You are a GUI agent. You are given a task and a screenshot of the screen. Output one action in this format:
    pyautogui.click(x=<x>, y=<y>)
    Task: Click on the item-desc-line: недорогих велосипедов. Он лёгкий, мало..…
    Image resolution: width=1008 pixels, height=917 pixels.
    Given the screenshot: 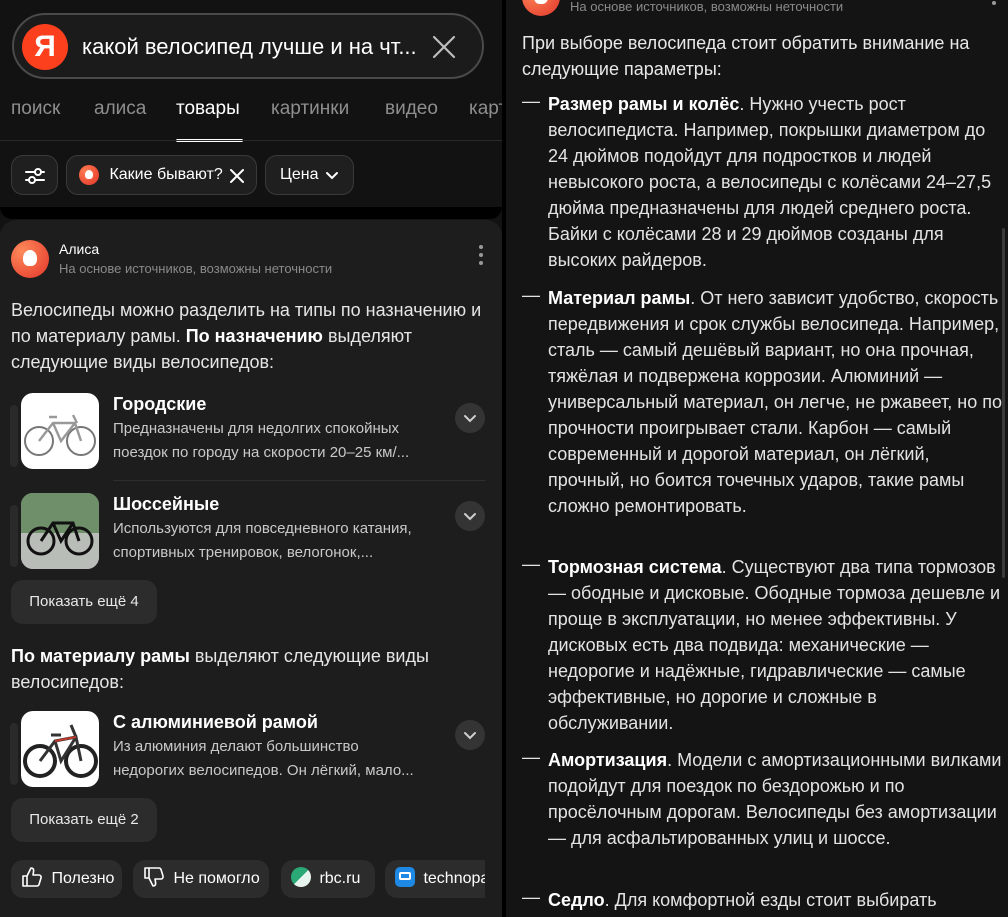 What is the action you would take?
    pyautogui.click(x=263, y=770)
    